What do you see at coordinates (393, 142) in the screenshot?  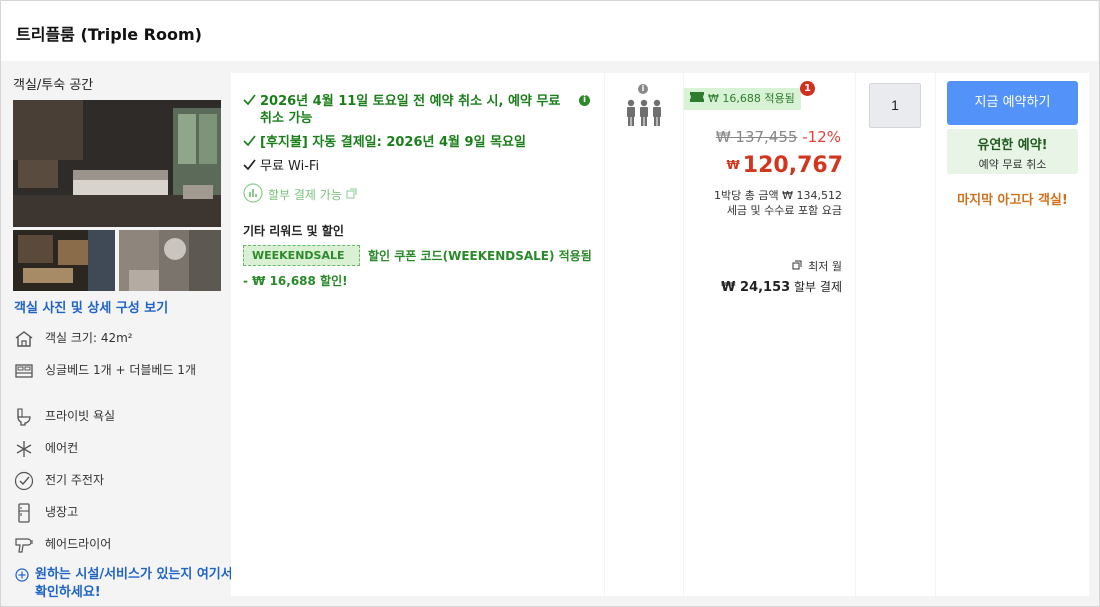 I see `autopay-text: [후지불] 자동 결제일: 2026년 4월 9일 목요일` at bounding box center [393, 142].